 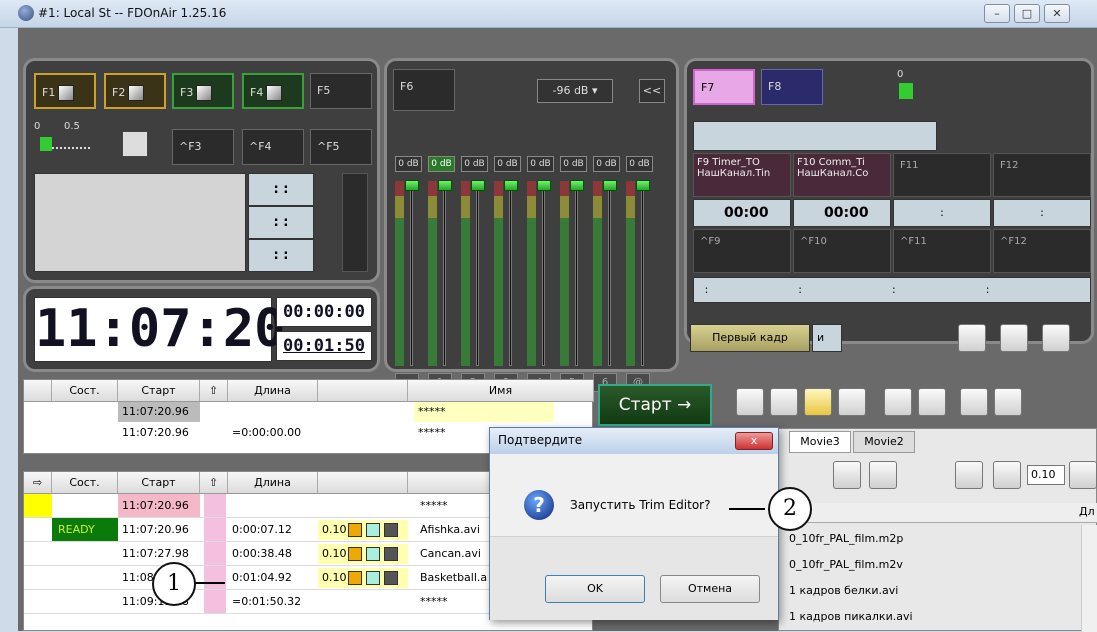 I want to click on collapse-button: <<, so click(x=652, y=91).